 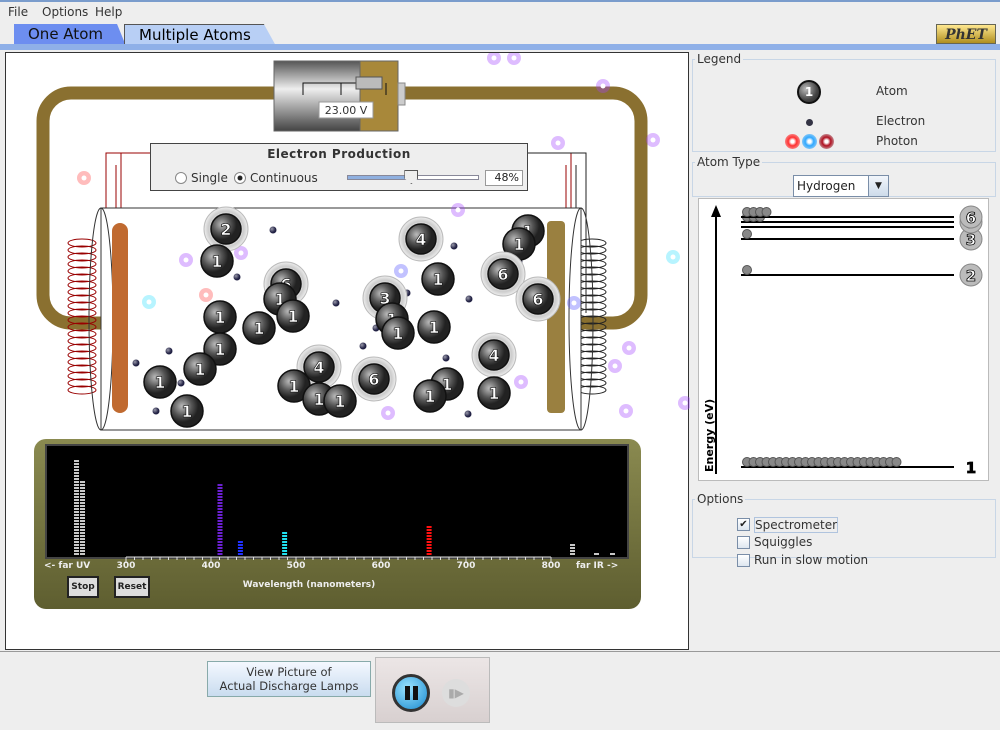 I want to click on atom-type-dropdown: Hydrogen ▼, so click(x=841, y=186).